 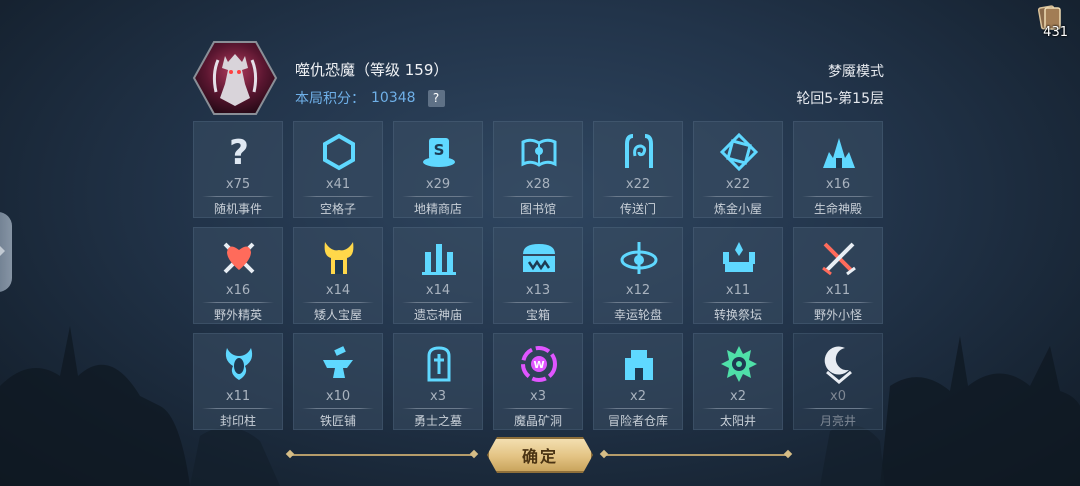 I want to click on dwarf-icon, so click(x=339, y=258).